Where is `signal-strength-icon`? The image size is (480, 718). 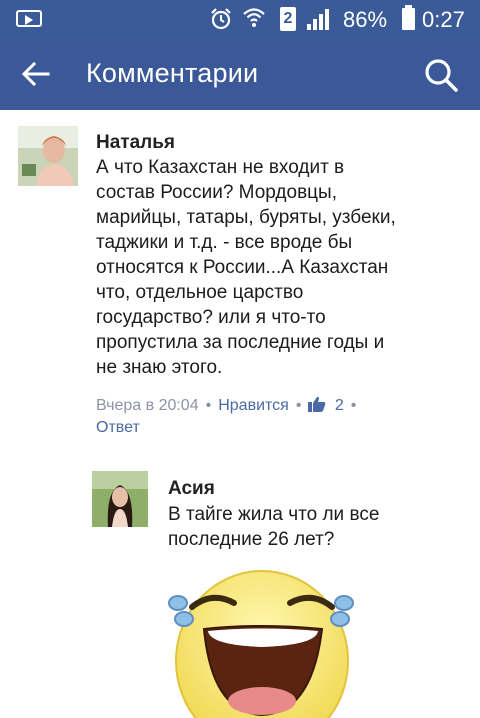 signal-strength-icon is located at coordinates (318, 19).